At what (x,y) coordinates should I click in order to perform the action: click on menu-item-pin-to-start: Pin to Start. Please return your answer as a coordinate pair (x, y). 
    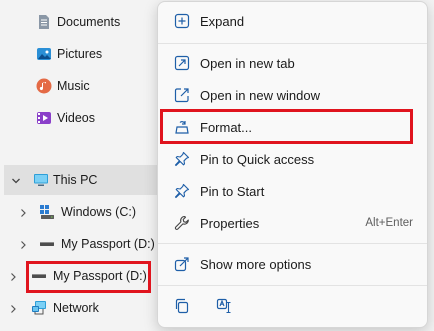
    Looking at the image, I should click on (292, 191).